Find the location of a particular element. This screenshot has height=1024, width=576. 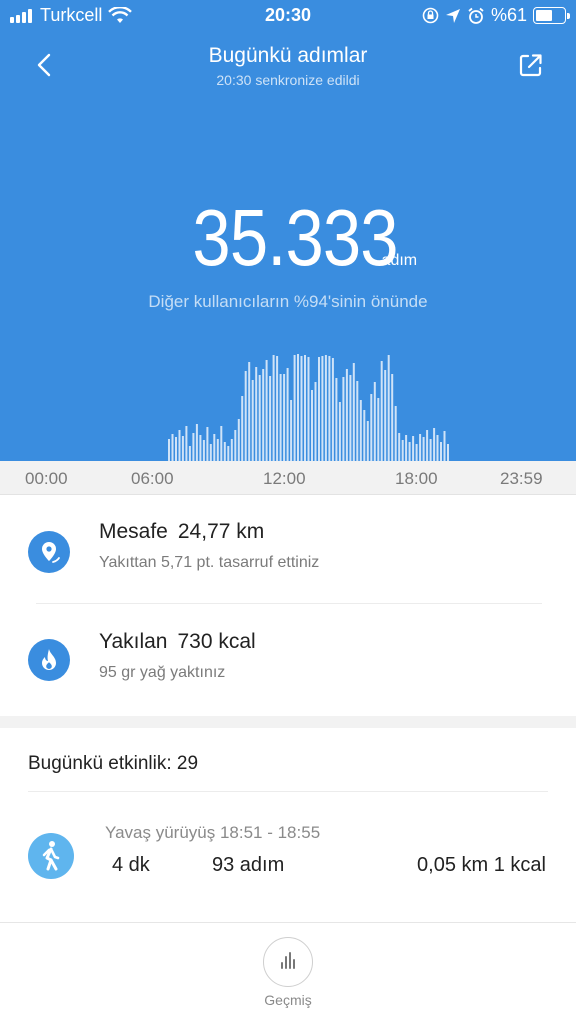

page-title: Bugünkü adımlar is located at coordinates (288, 55).